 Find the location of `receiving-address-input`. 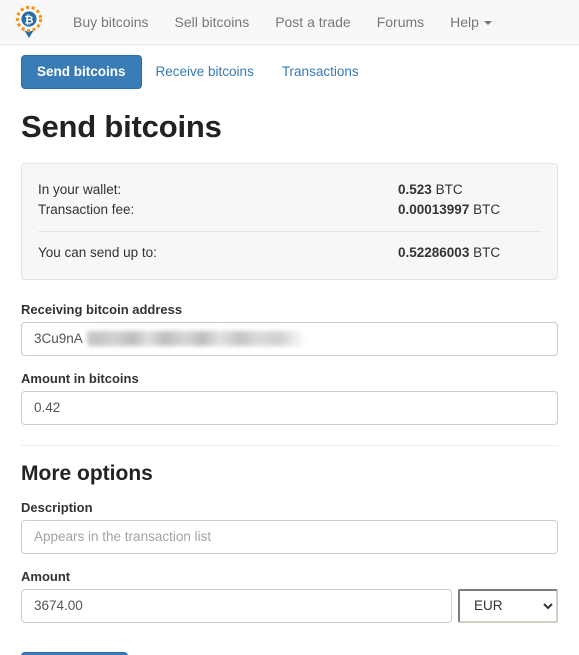

receiving-address-input is located at coordinates (289, 338).